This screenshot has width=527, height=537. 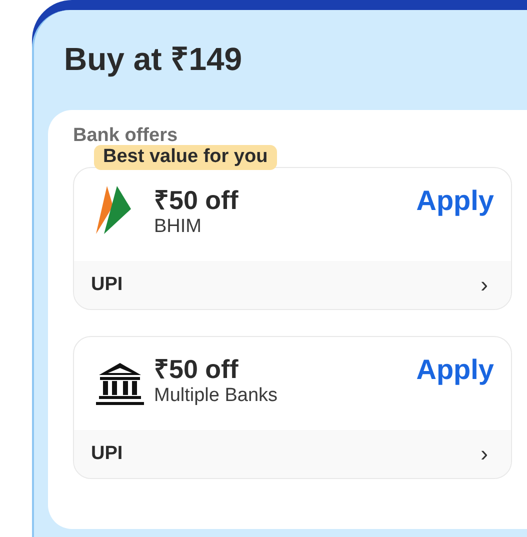 I want to click on page-title: Buy at ₹149, so click(x=153, y=59).